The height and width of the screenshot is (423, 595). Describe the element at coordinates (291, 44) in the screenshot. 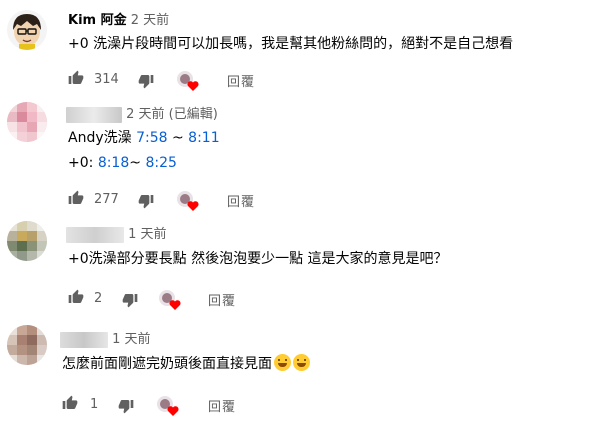

I see `comment-text: +0 洗澡片段時間可以加長嗎，我是幫其他粉絲問的，絕對不是自己想看` at that location.